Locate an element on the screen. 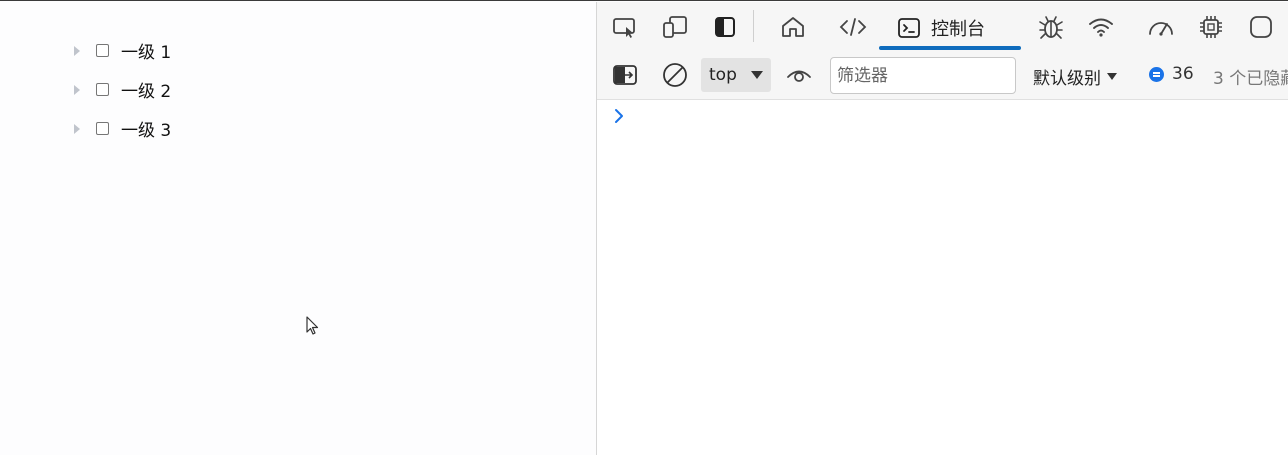 The height and width of the screenshot is (455, 1288). tree-node: 一级 1 is located at coordinates (120, 50).